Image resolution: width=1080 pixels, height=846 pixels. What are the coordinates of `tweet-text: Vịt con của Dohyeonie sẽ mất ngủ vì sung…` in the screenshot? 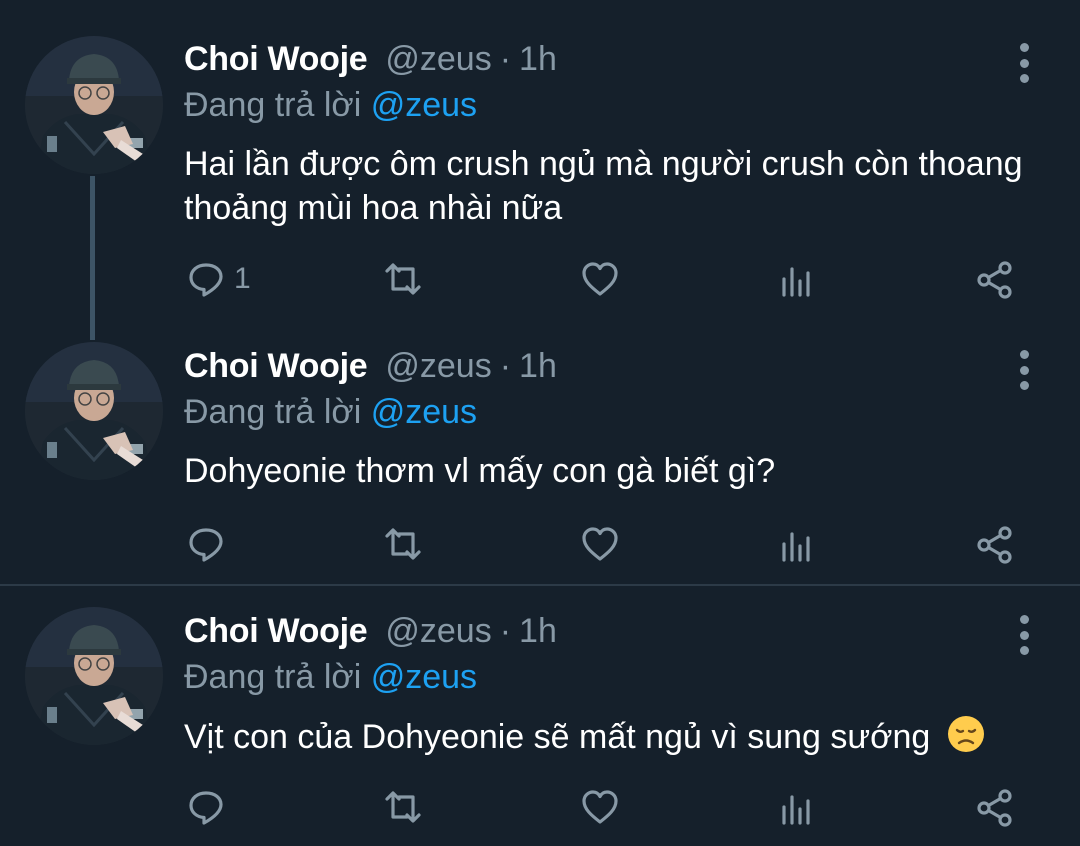 It's located at (557, 737).